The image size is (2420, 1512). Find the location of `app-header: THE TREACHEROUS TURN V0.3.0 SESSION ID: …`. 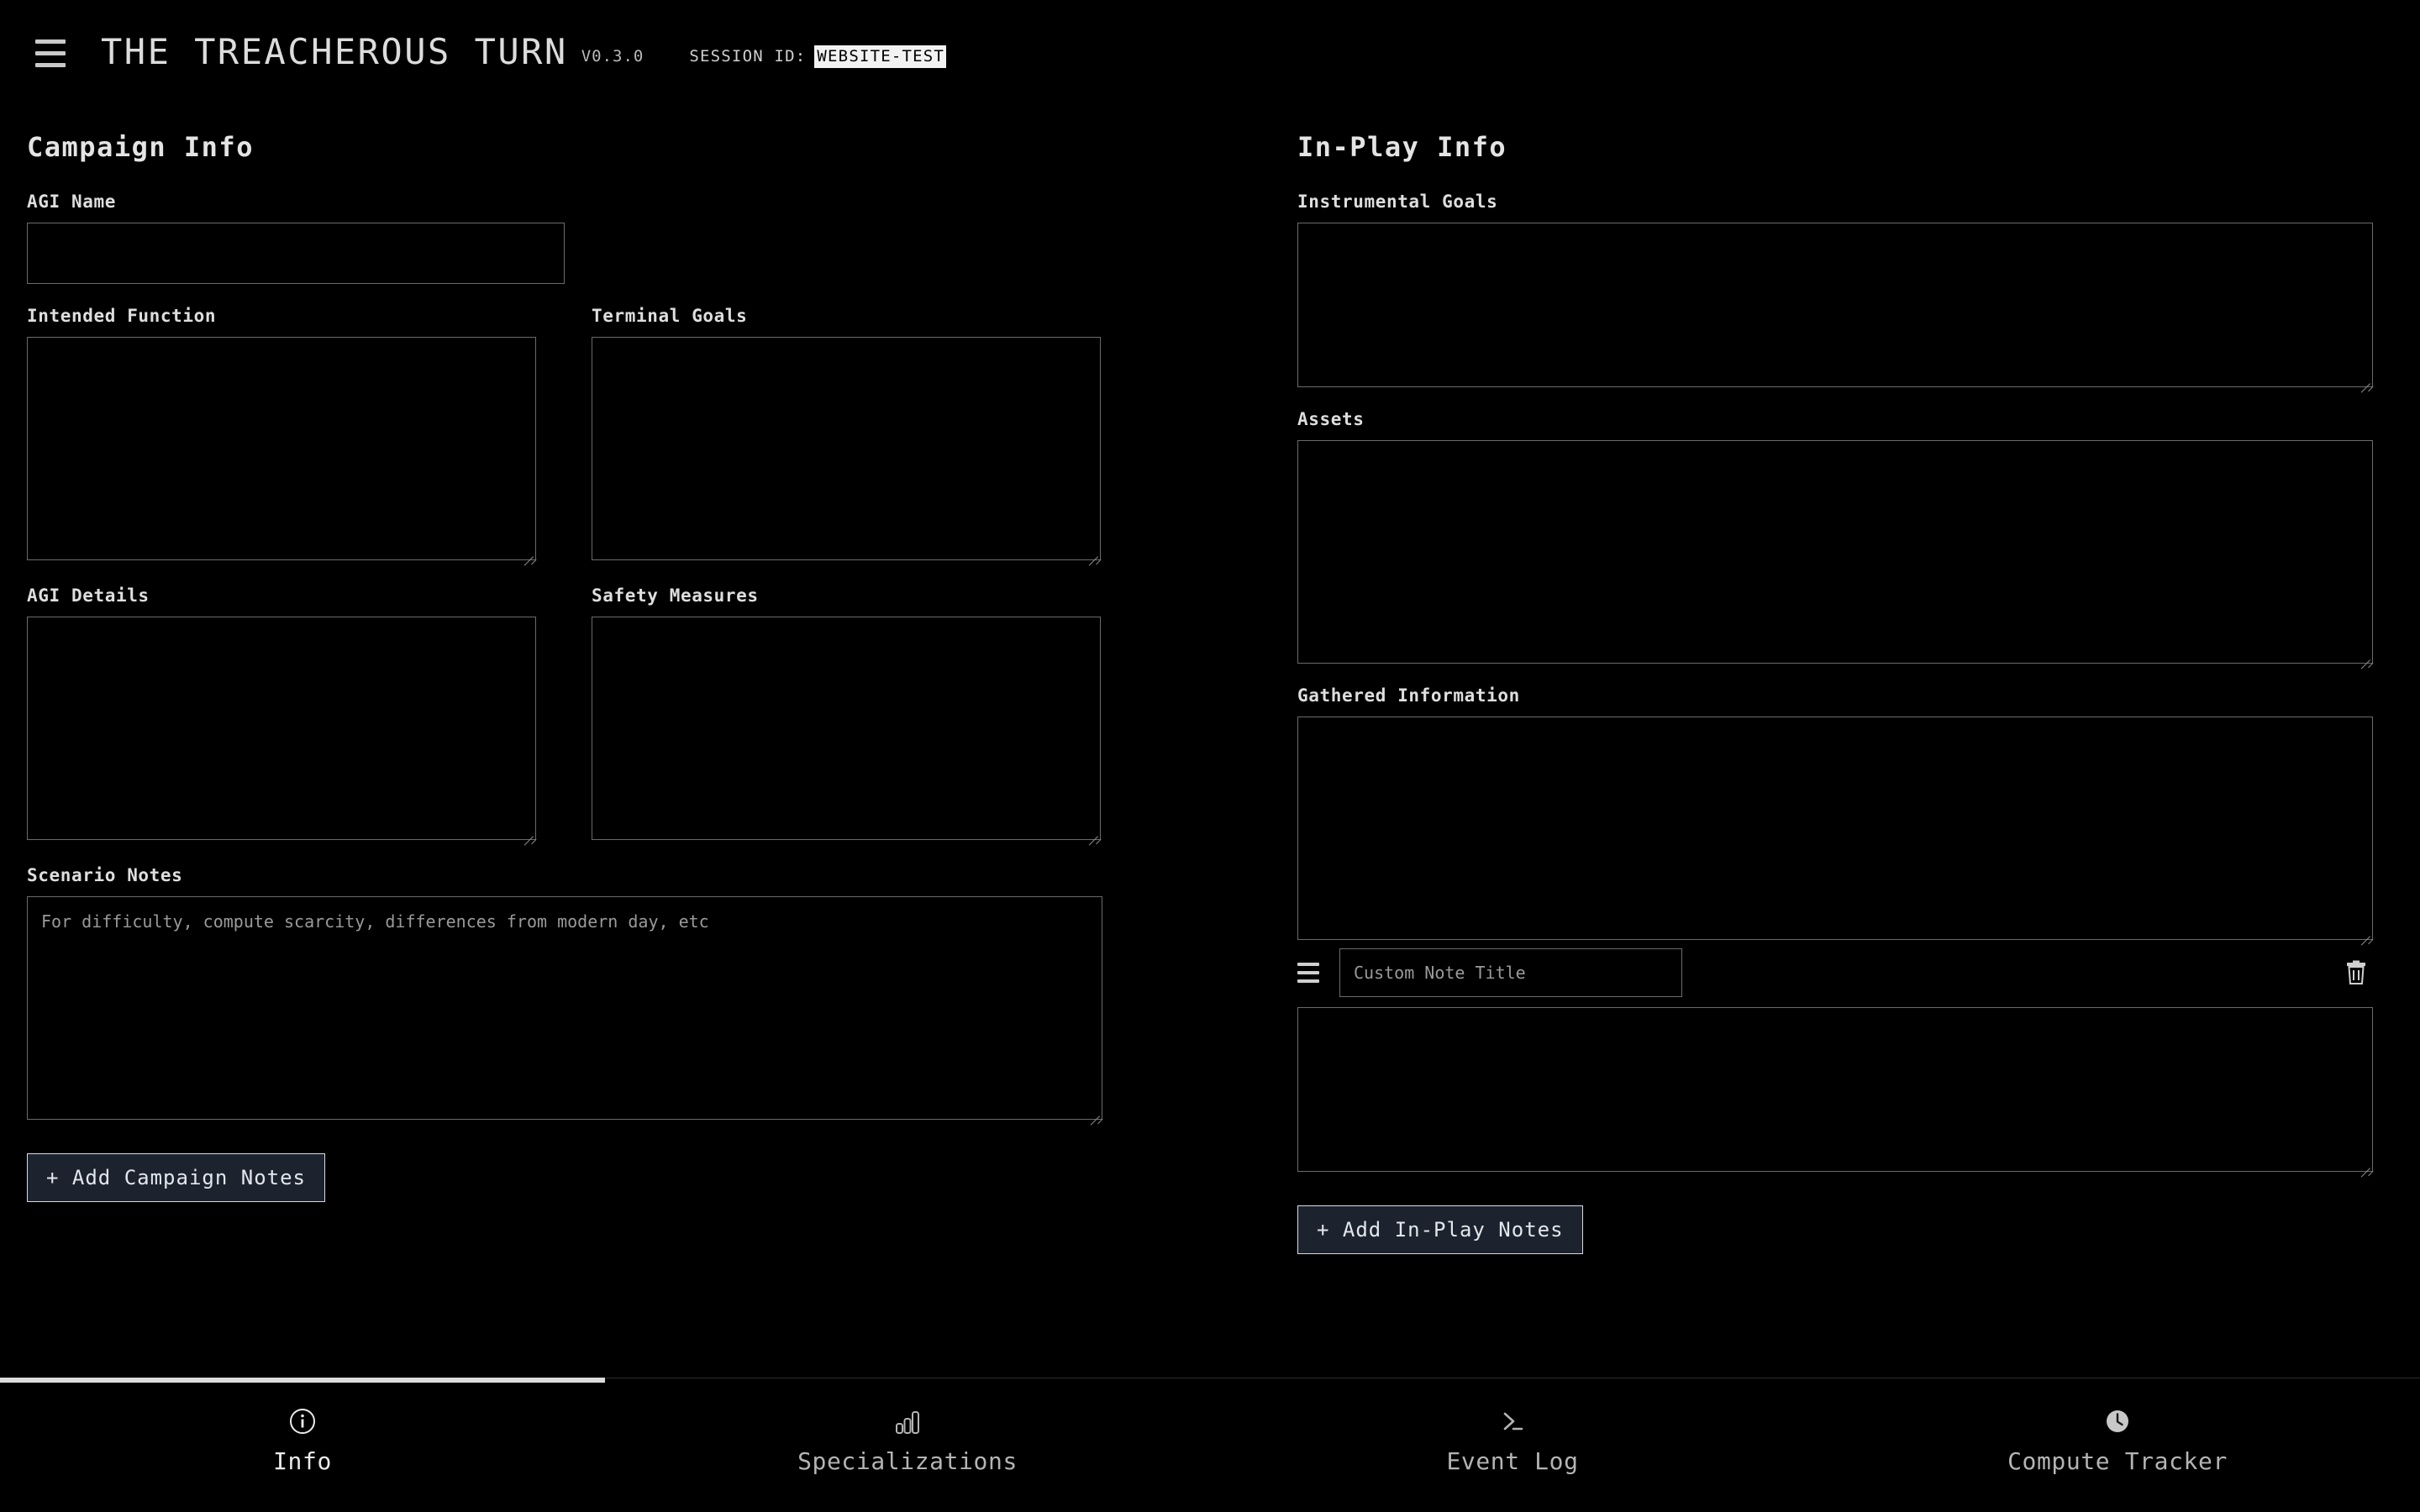

app-header: THE TREACHEROUS TURN V0.3.0 SESSION ID: … is located at coordinates (1210, 50).